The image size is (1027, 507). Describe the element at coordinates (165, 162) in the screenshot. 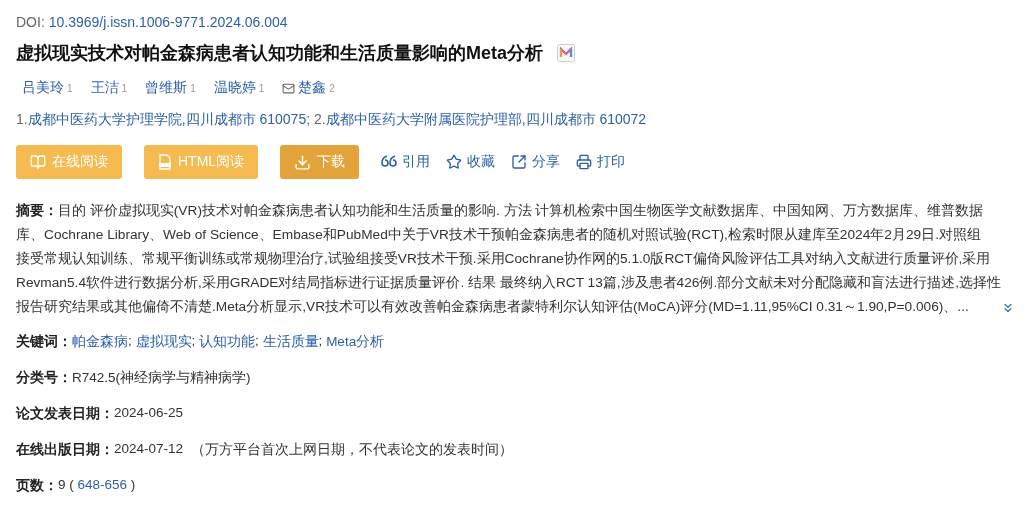

I see `html-file-icon` at that location.